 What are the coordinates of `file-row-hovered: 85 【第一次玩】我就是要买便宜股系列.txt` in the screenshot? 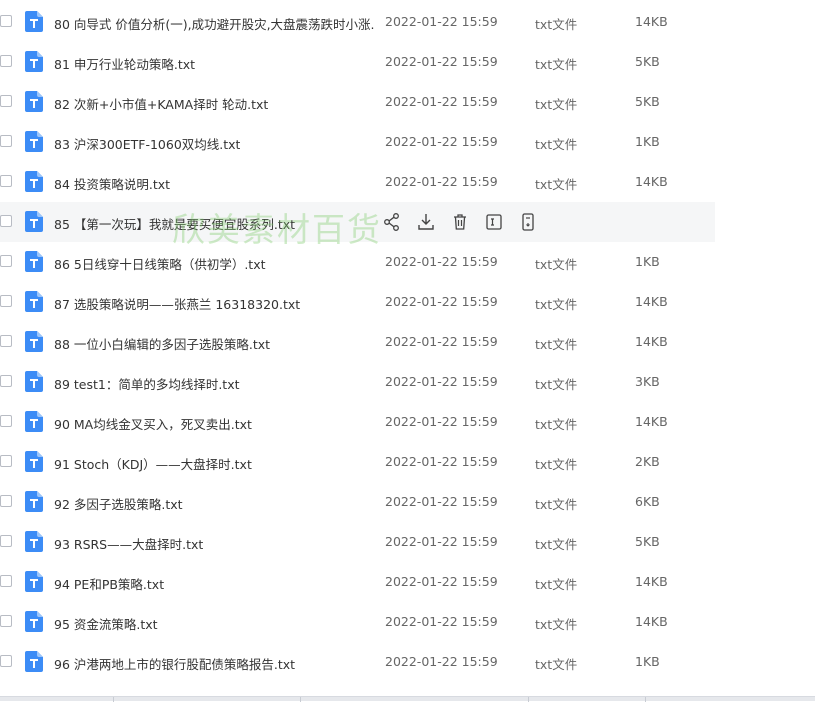 It's located at (357, 222).